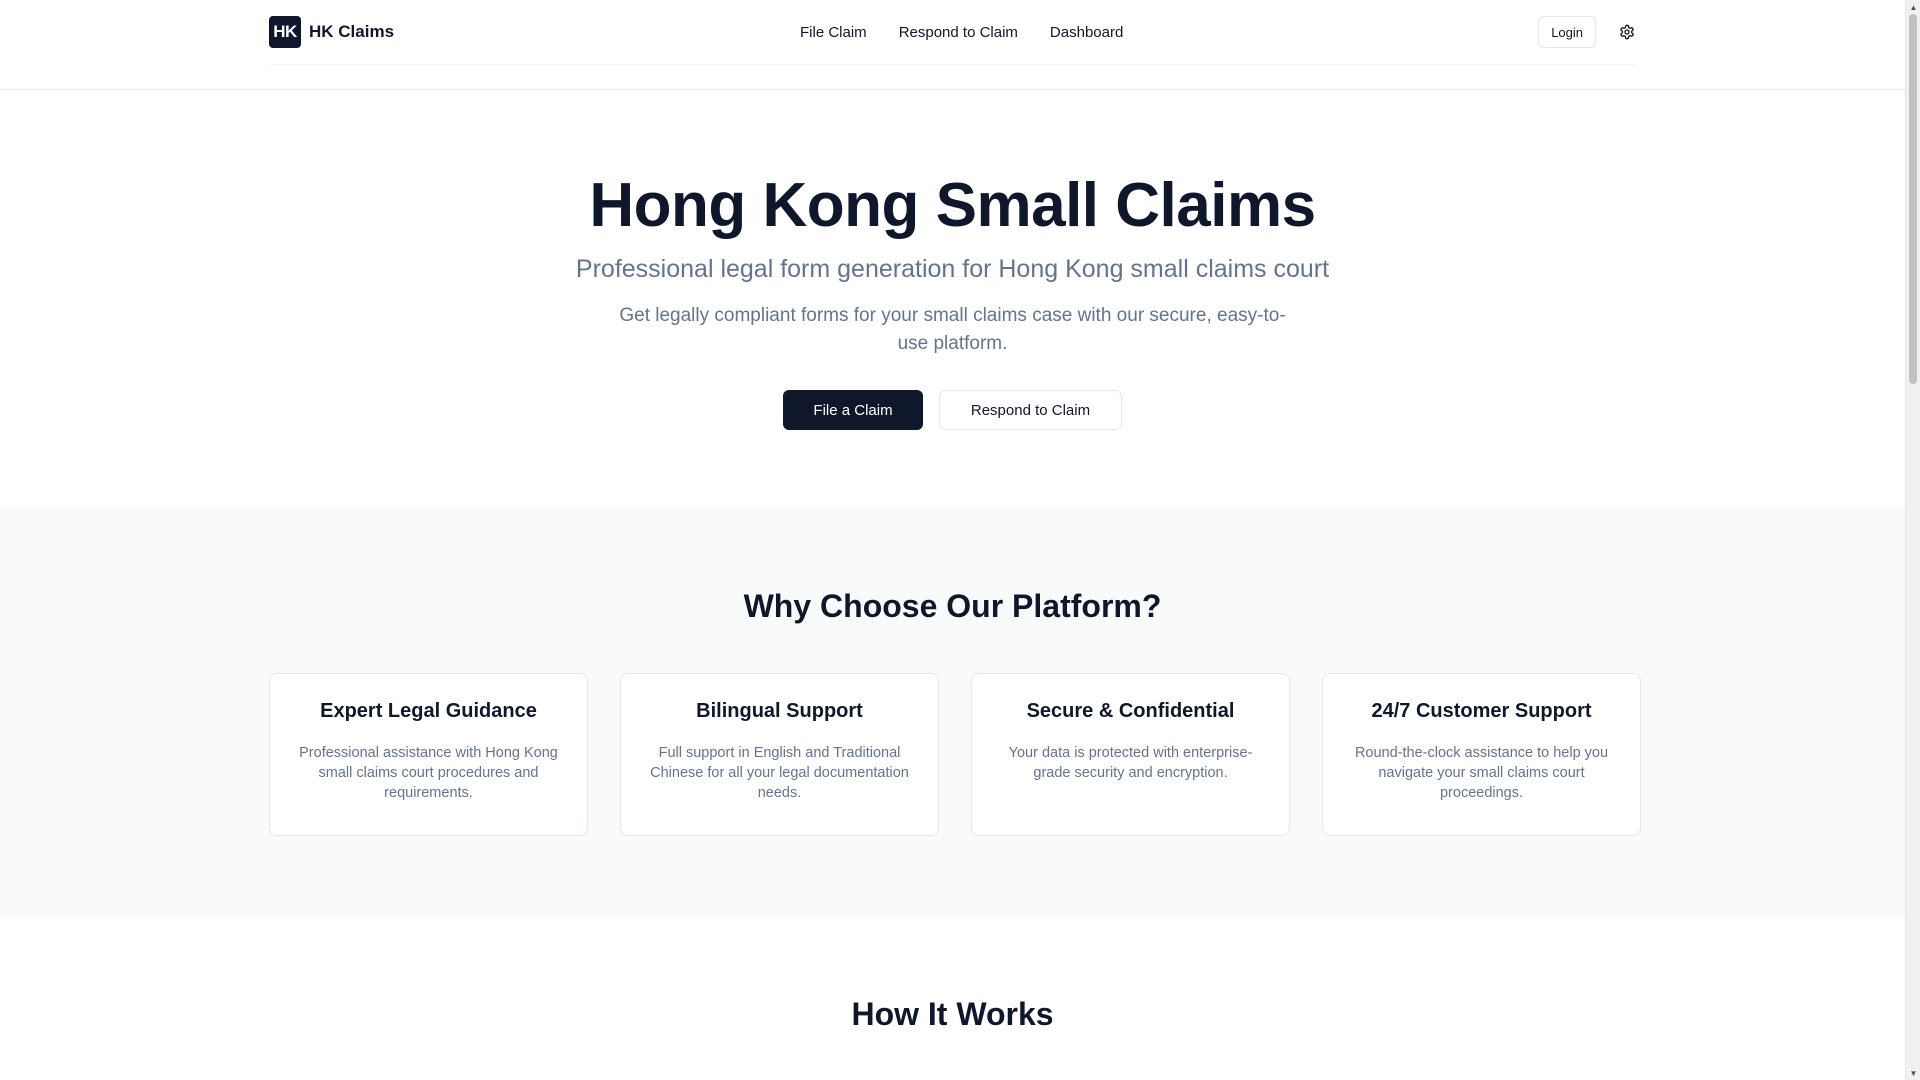 This screenshot has height=1080, width=1920. Describe the element at coordinates (833, 32) in the screenshot. I see `nav-file-claim: File Claim` at that location.